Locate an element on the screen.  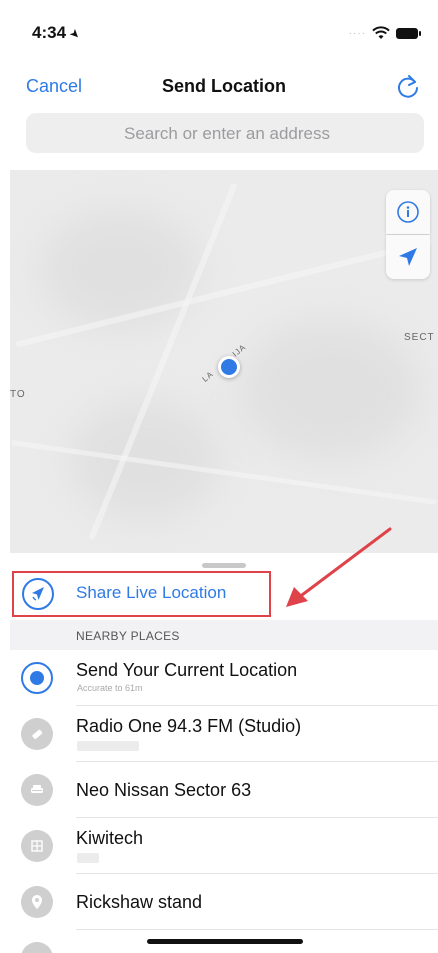
location-services-icon: ➤ is located at coordinates (75, 34).